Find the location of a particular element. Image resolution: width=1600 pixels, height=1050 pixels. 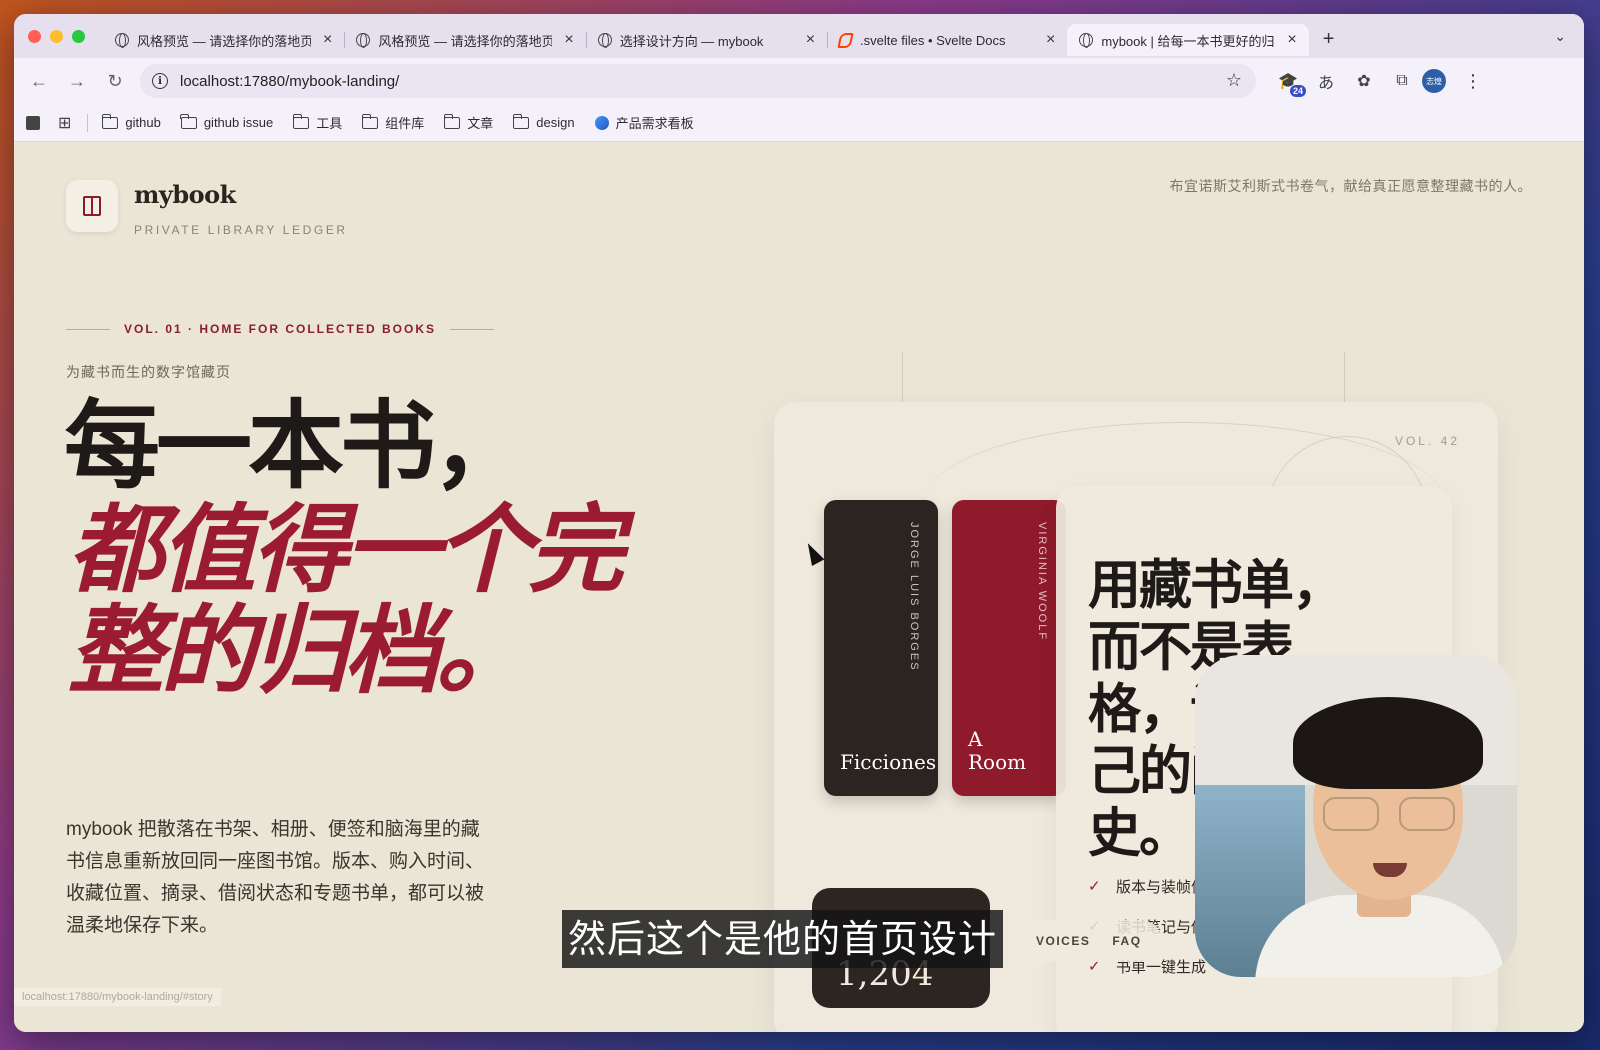

bookmark-label: 产品需求看板 is located at coordinates (654, 123).